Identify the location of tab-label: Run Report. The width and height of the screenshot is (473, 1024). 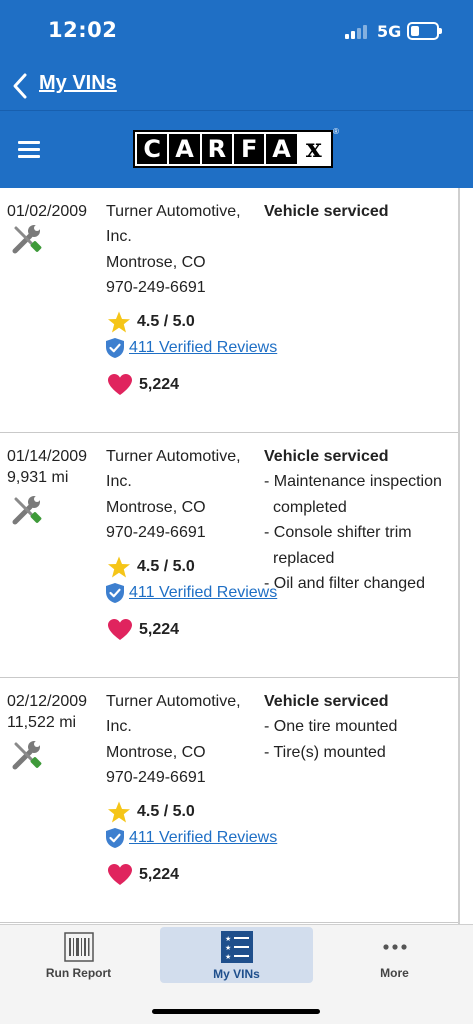
(78, 973).